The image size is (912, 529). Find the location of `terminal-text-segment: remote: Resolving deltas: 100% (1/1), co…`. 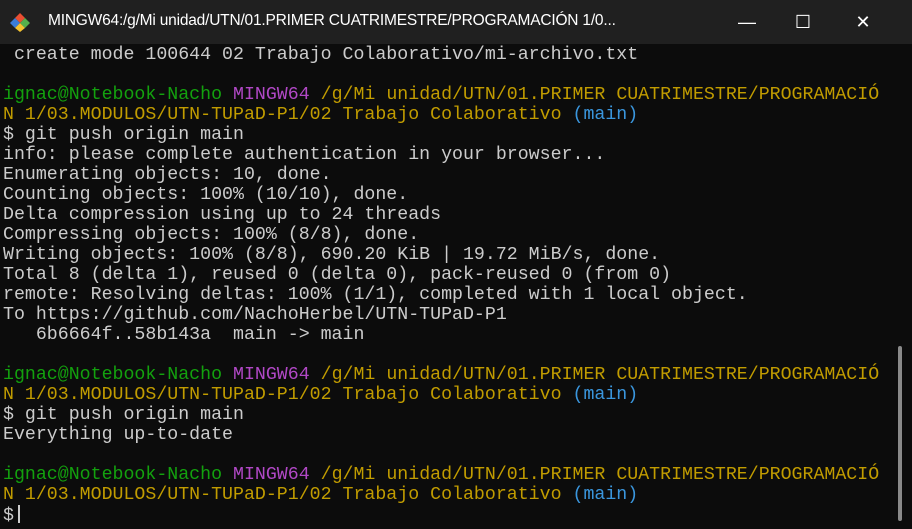

terminal-text-segment: remote: Resolving deltas: 100% (1/1), co… is located at coordinates (375, 295).